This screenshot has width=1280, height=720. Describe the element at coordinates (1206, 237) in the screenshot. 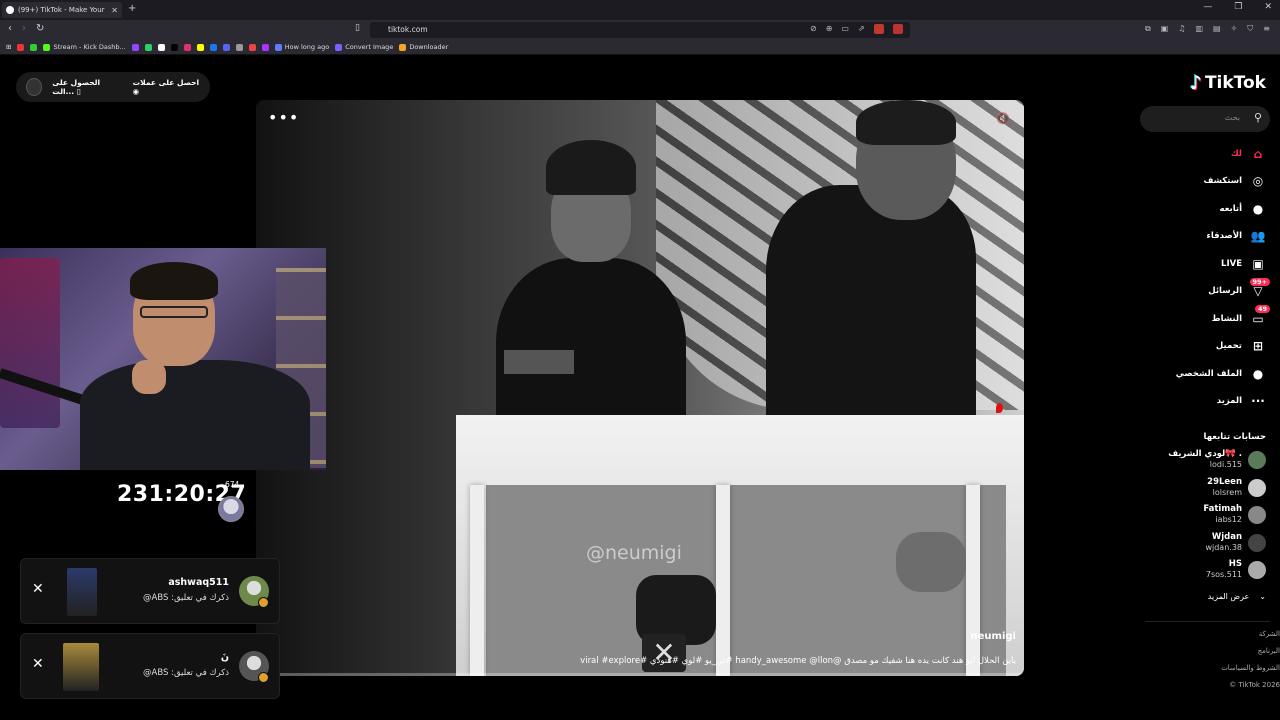

I see `sidebar-item-friends: الأصدقاء 👥` at that location.